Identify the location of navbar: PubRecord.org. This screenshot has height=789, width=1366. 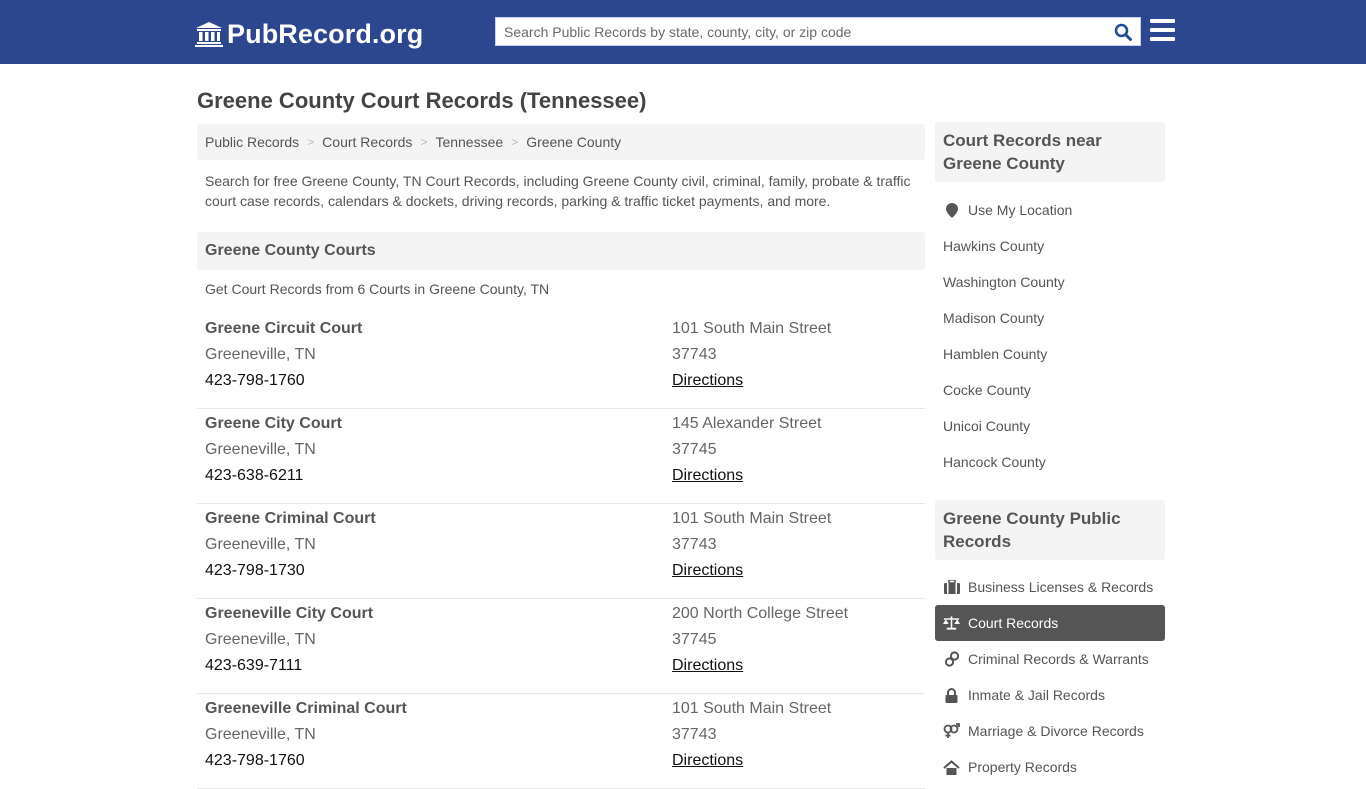
(683, 32).